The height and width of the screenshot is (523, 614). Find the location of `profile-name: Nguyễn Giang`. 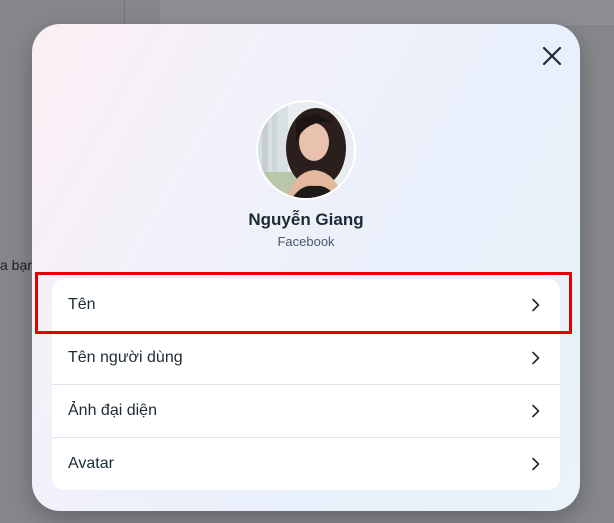

profile-name: Nguyễn Giang is located at coordinates (306, 219).